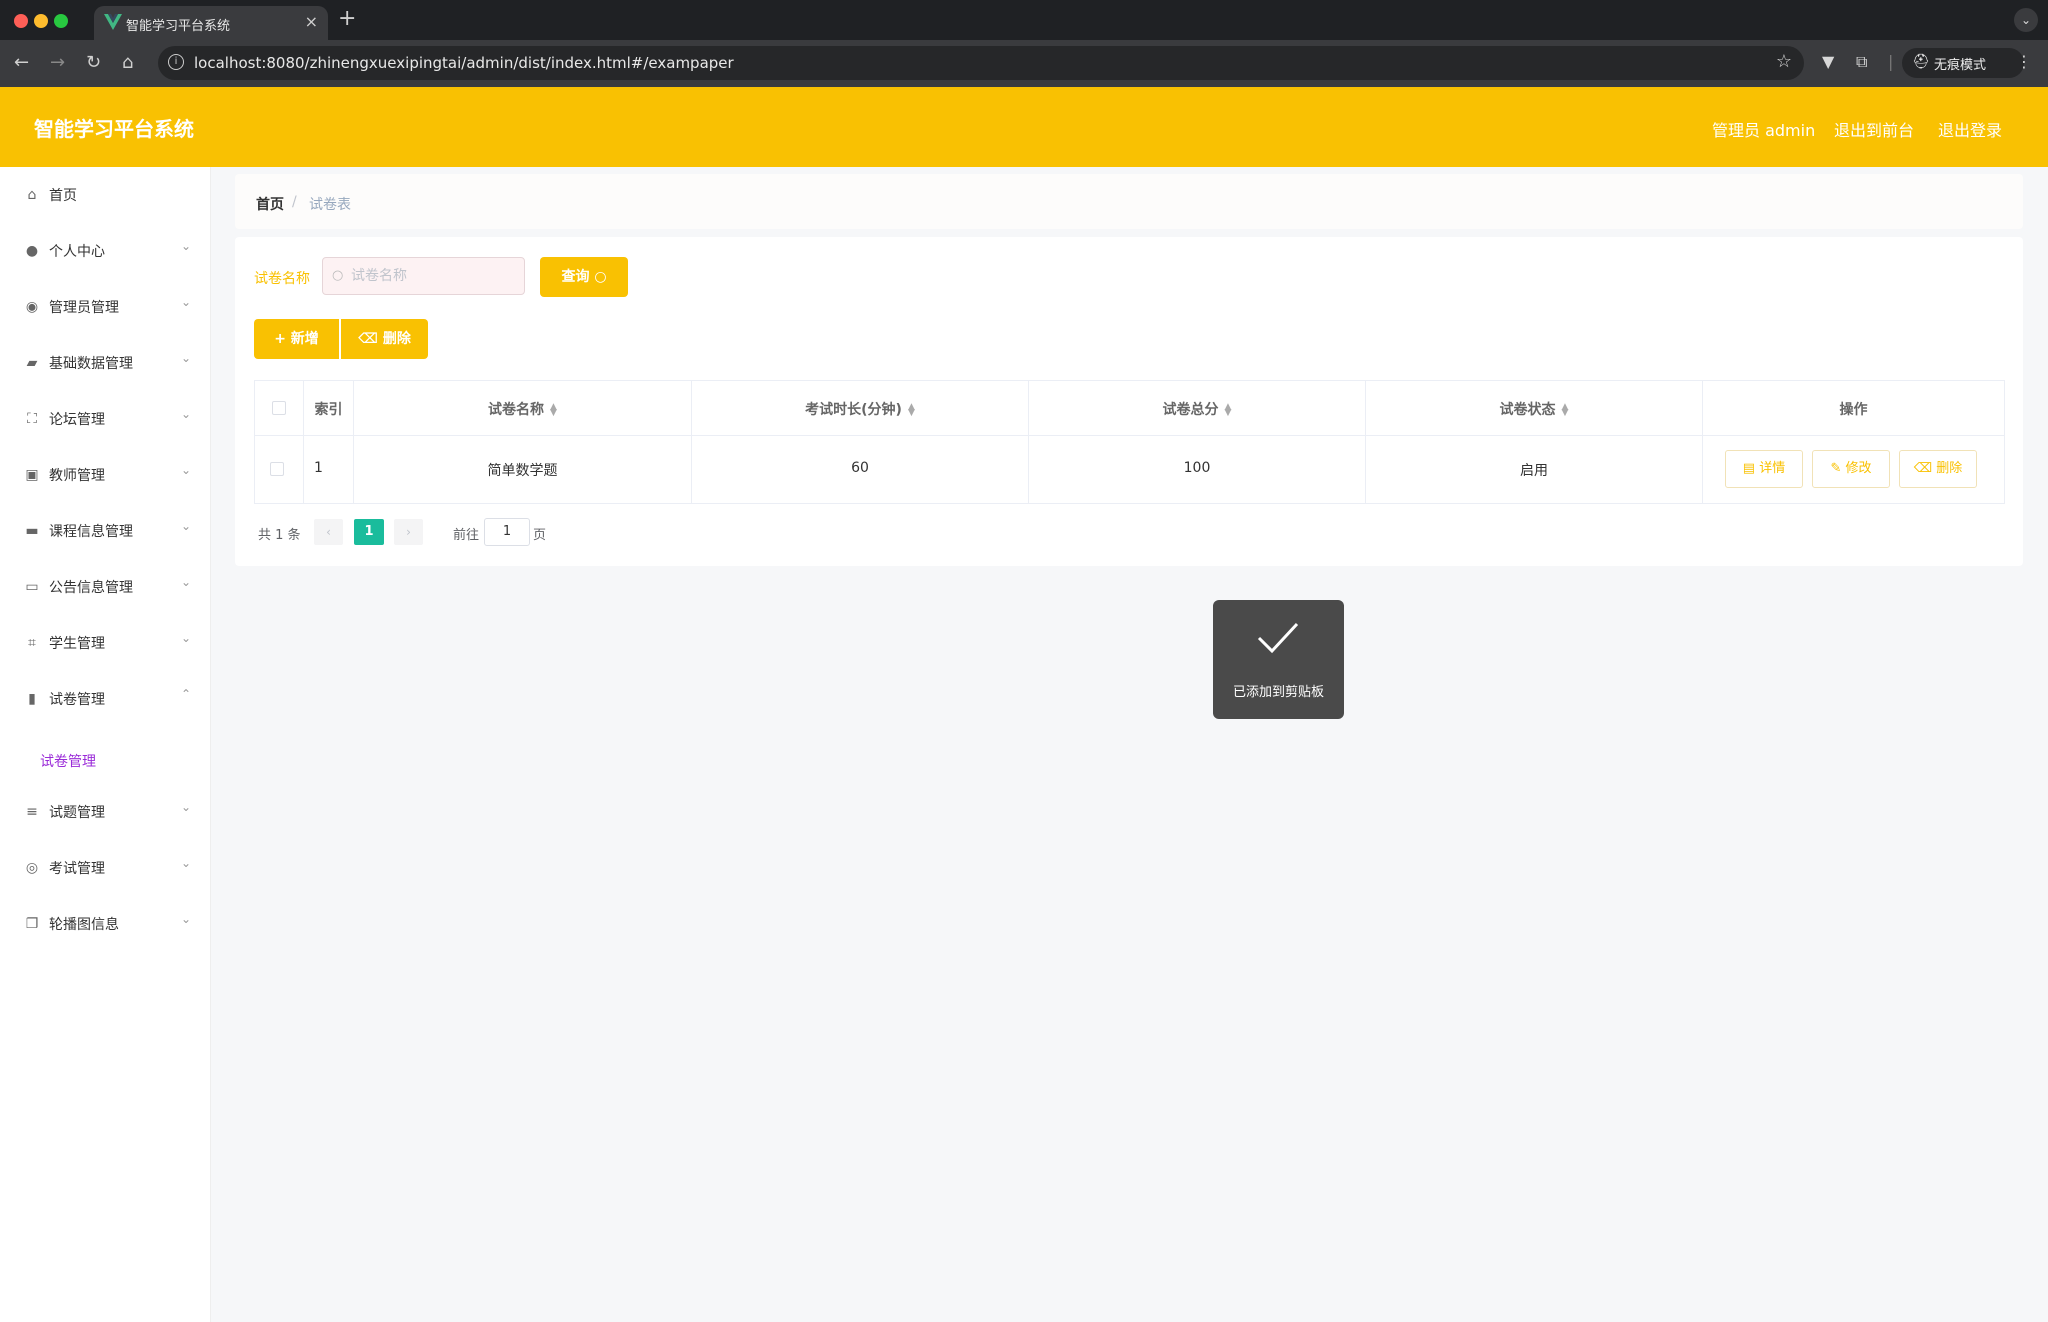 The image size is (2048, 1322). What do you see at coordinates (1858, 468) in the screenshot?
I see `edit-button-label: 修改` at bounding box center [1858, 468].